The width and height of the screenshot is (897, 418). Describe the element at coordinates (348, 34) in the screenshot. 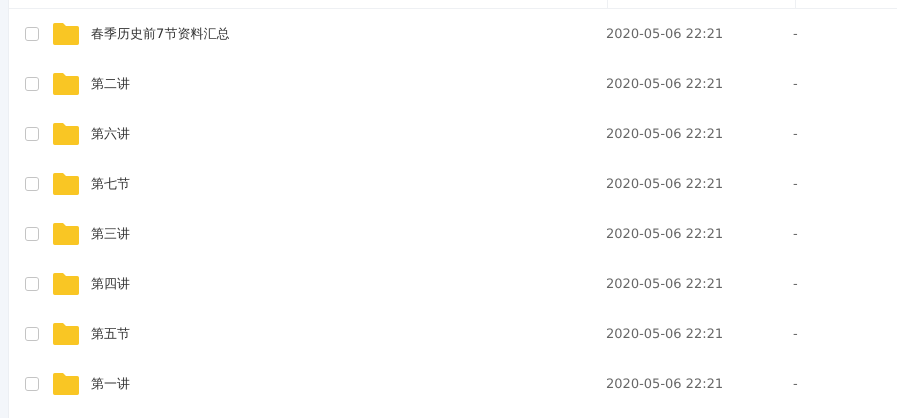

I see `file-name: 春季历史前7节资料汇总` at that location.